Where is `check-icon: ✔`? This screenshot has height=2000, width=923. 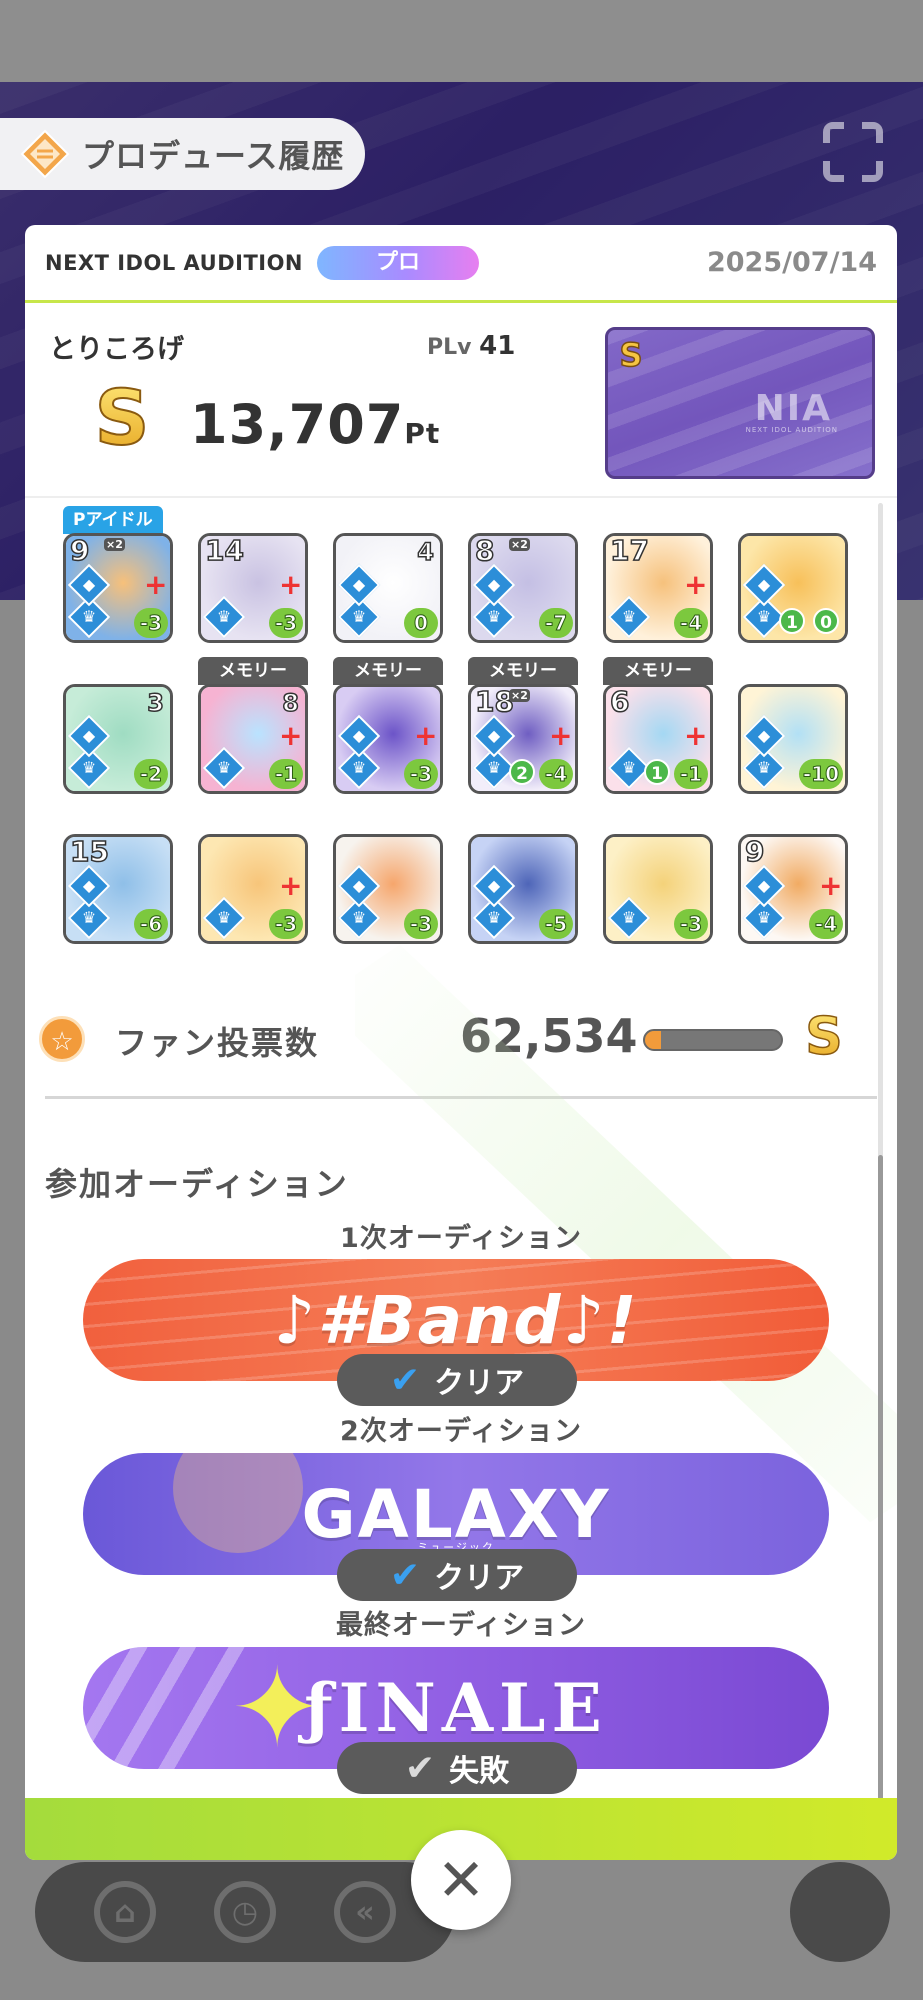
check-icon: ✔ is located at coordinates (405, 1575).